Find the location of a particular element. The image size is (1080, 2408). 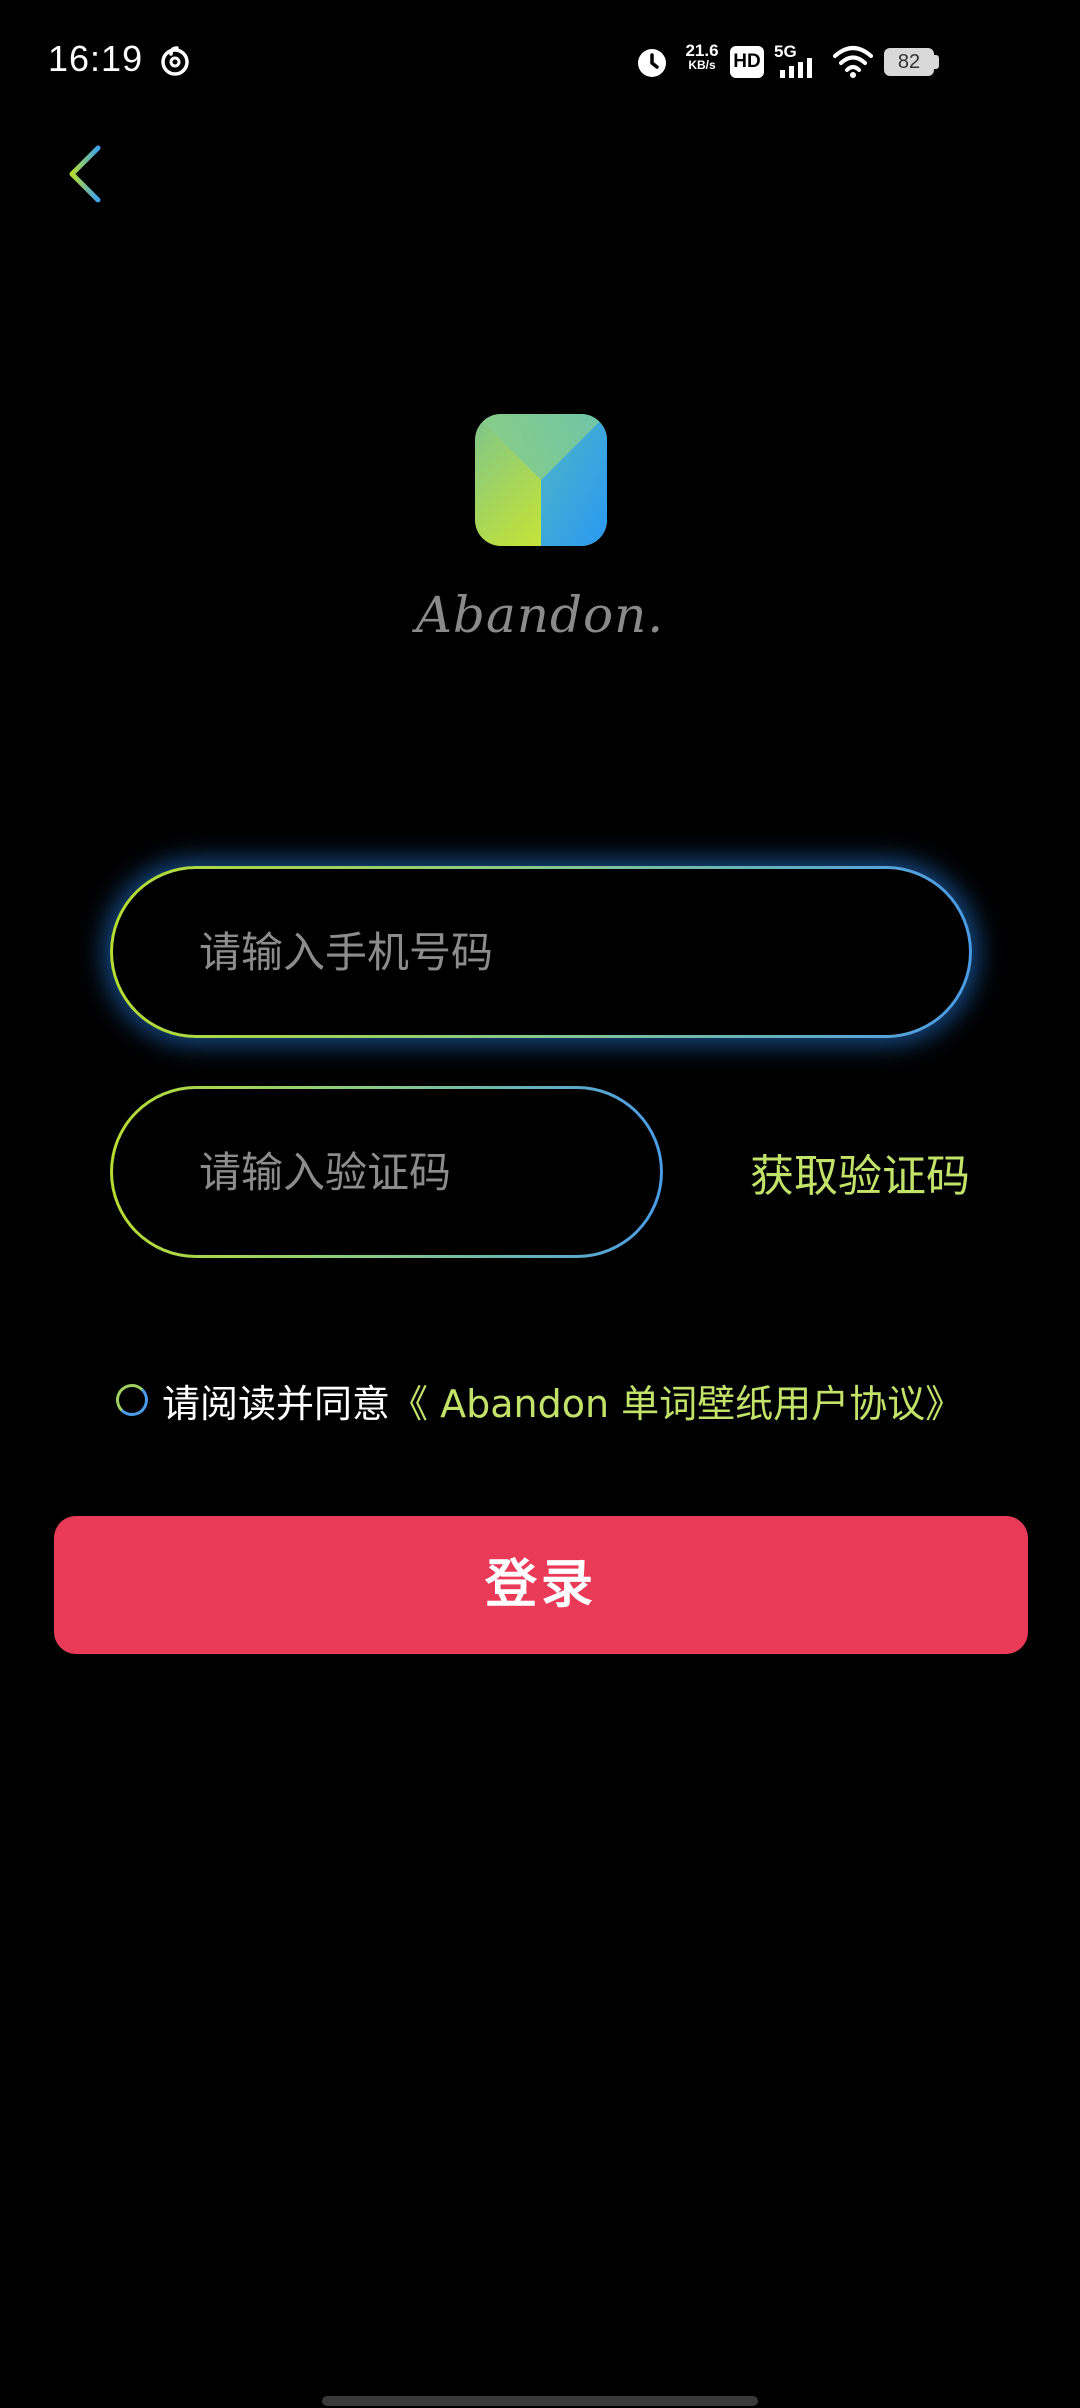

home-indicator is located at coordinates (540, 2401).